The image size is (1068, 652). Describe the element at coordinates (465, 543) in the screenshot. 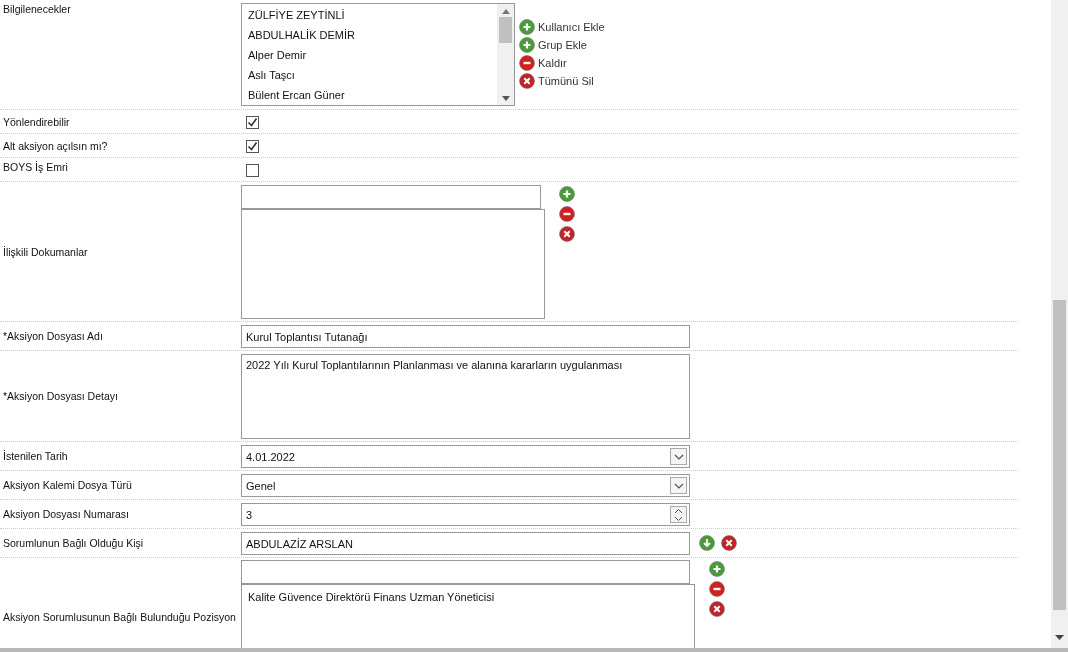

I see `input-field: ABDULAZİZ ARSLAN` at that location.